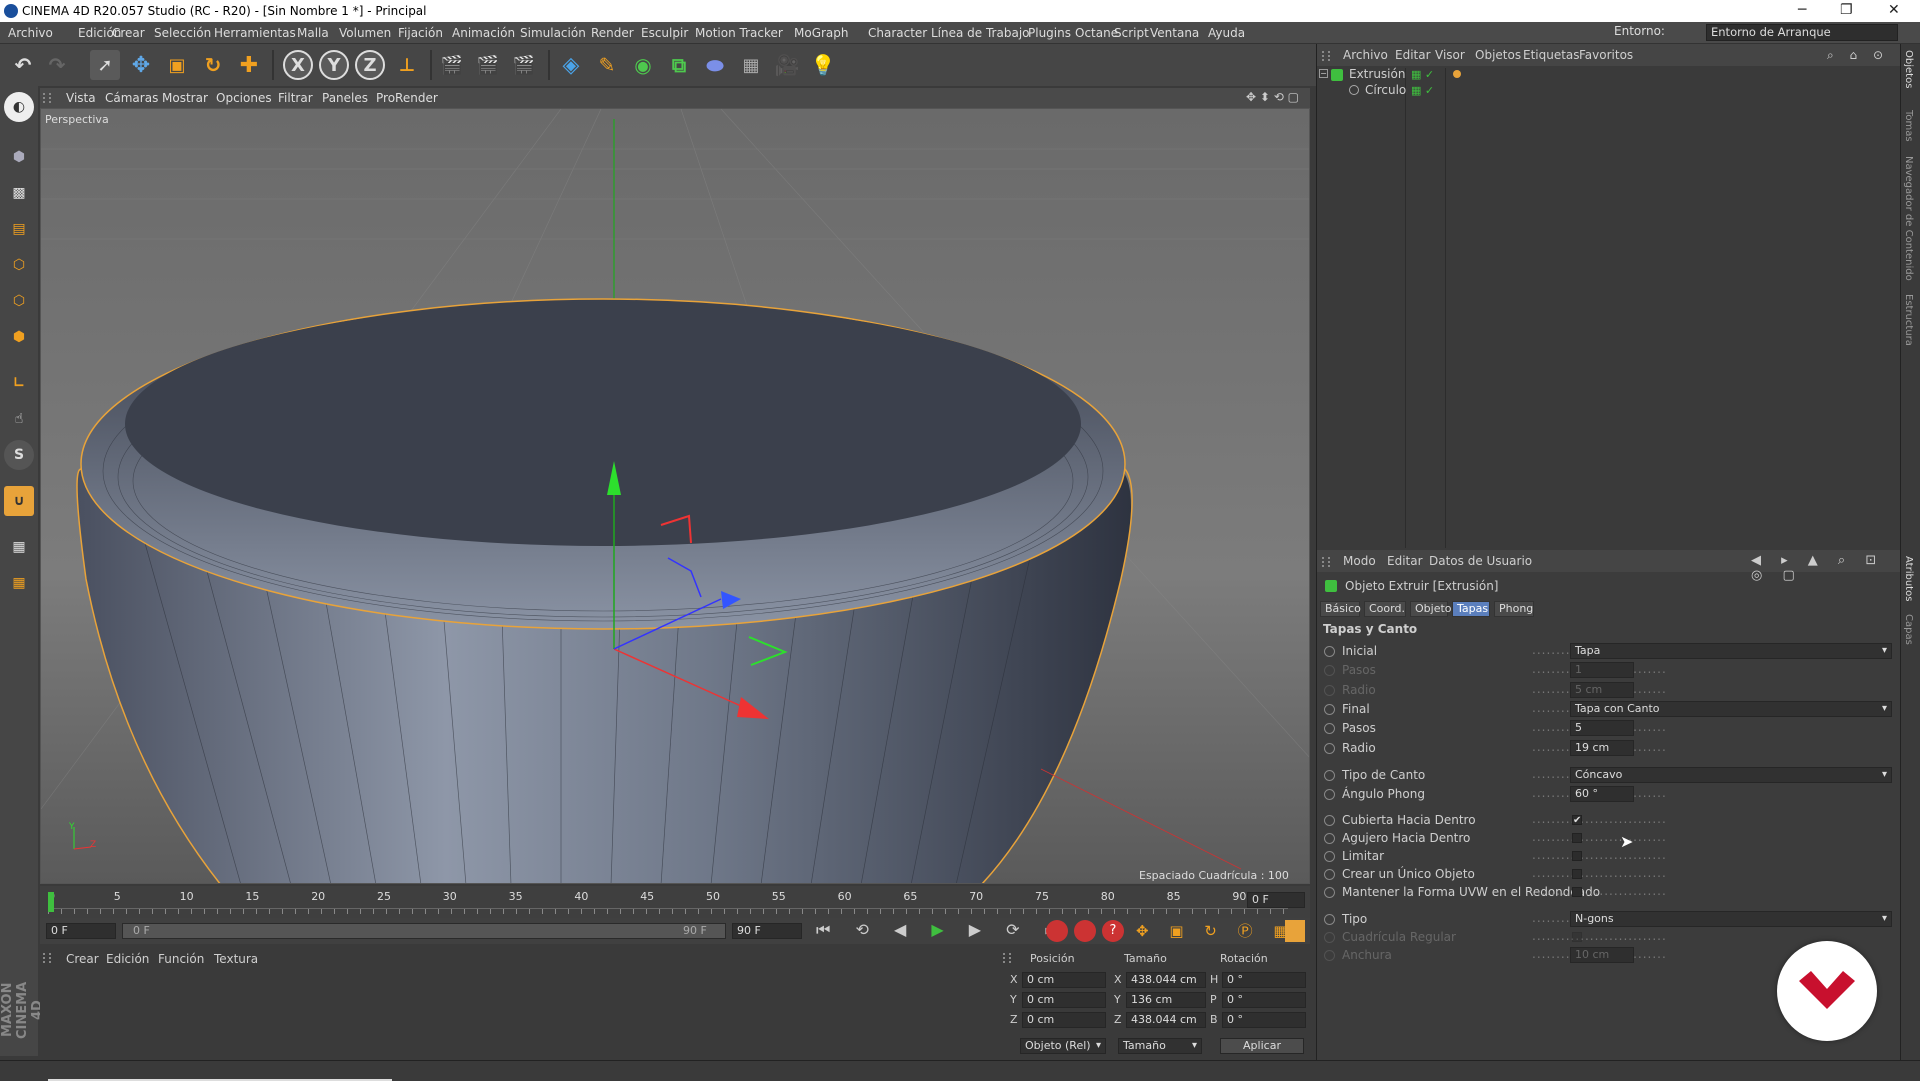 The image size is (1920, 1081). Describe the element at coordinates (1846, 10) in the screenshot. I see `restore-button: ❐` at that location.